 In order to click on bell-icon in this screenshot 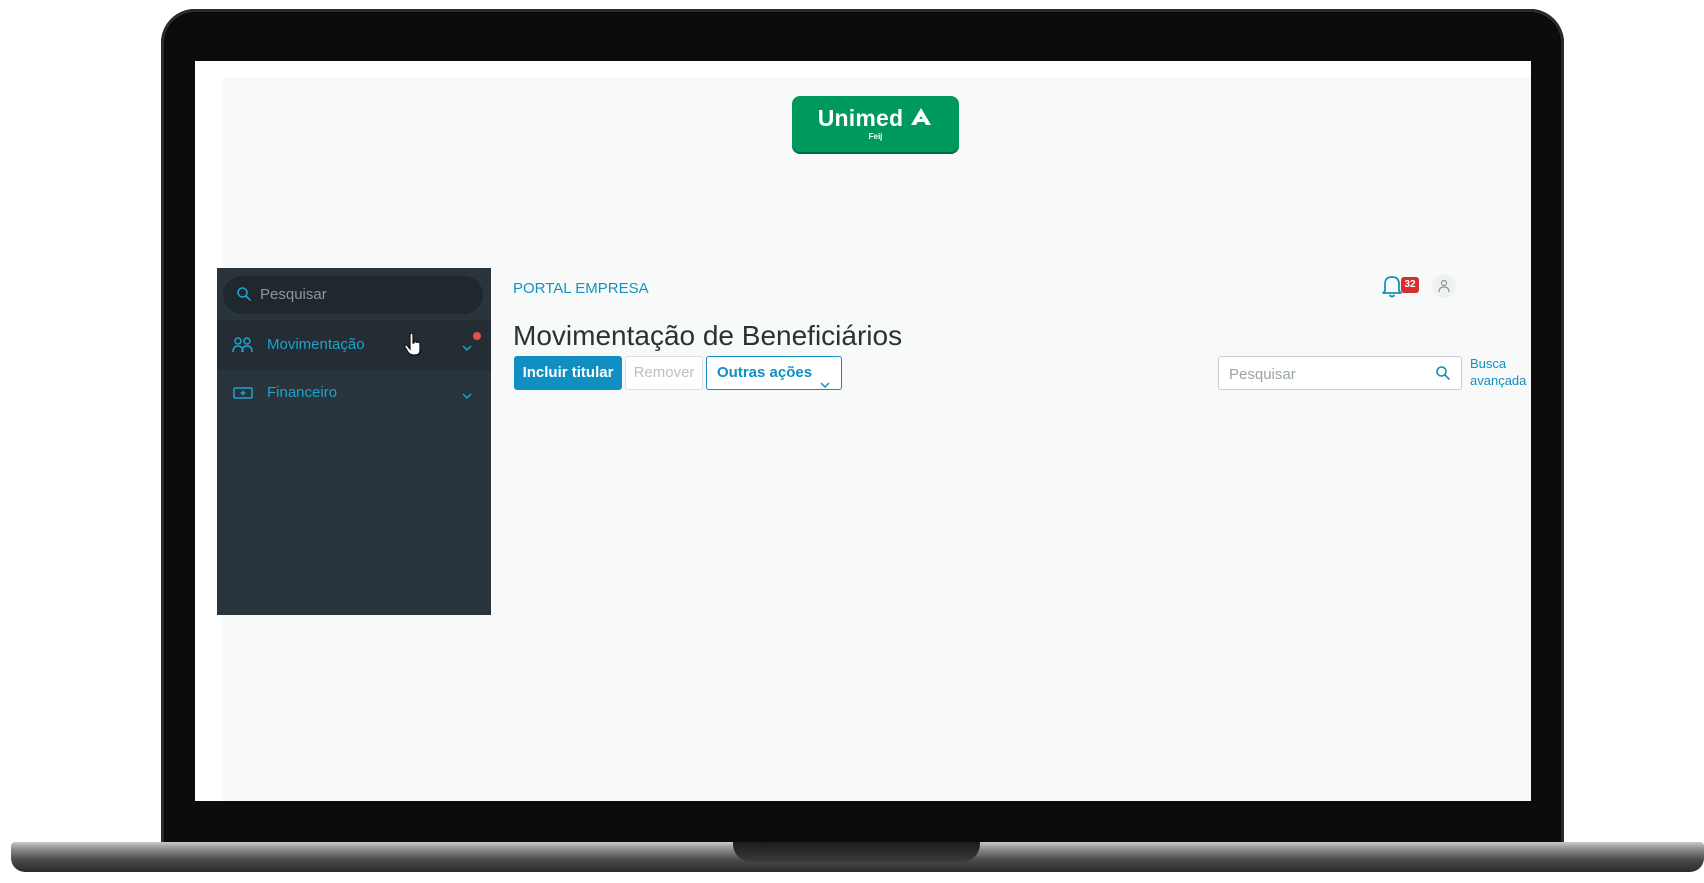, I will do `click(1392, 286)`.